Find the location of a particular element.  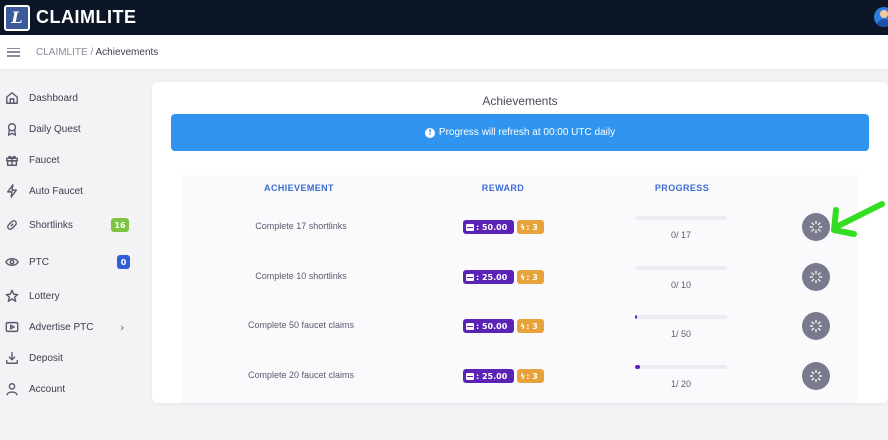

progress-text: 1/ 50 is located at coordinates (681, 334).